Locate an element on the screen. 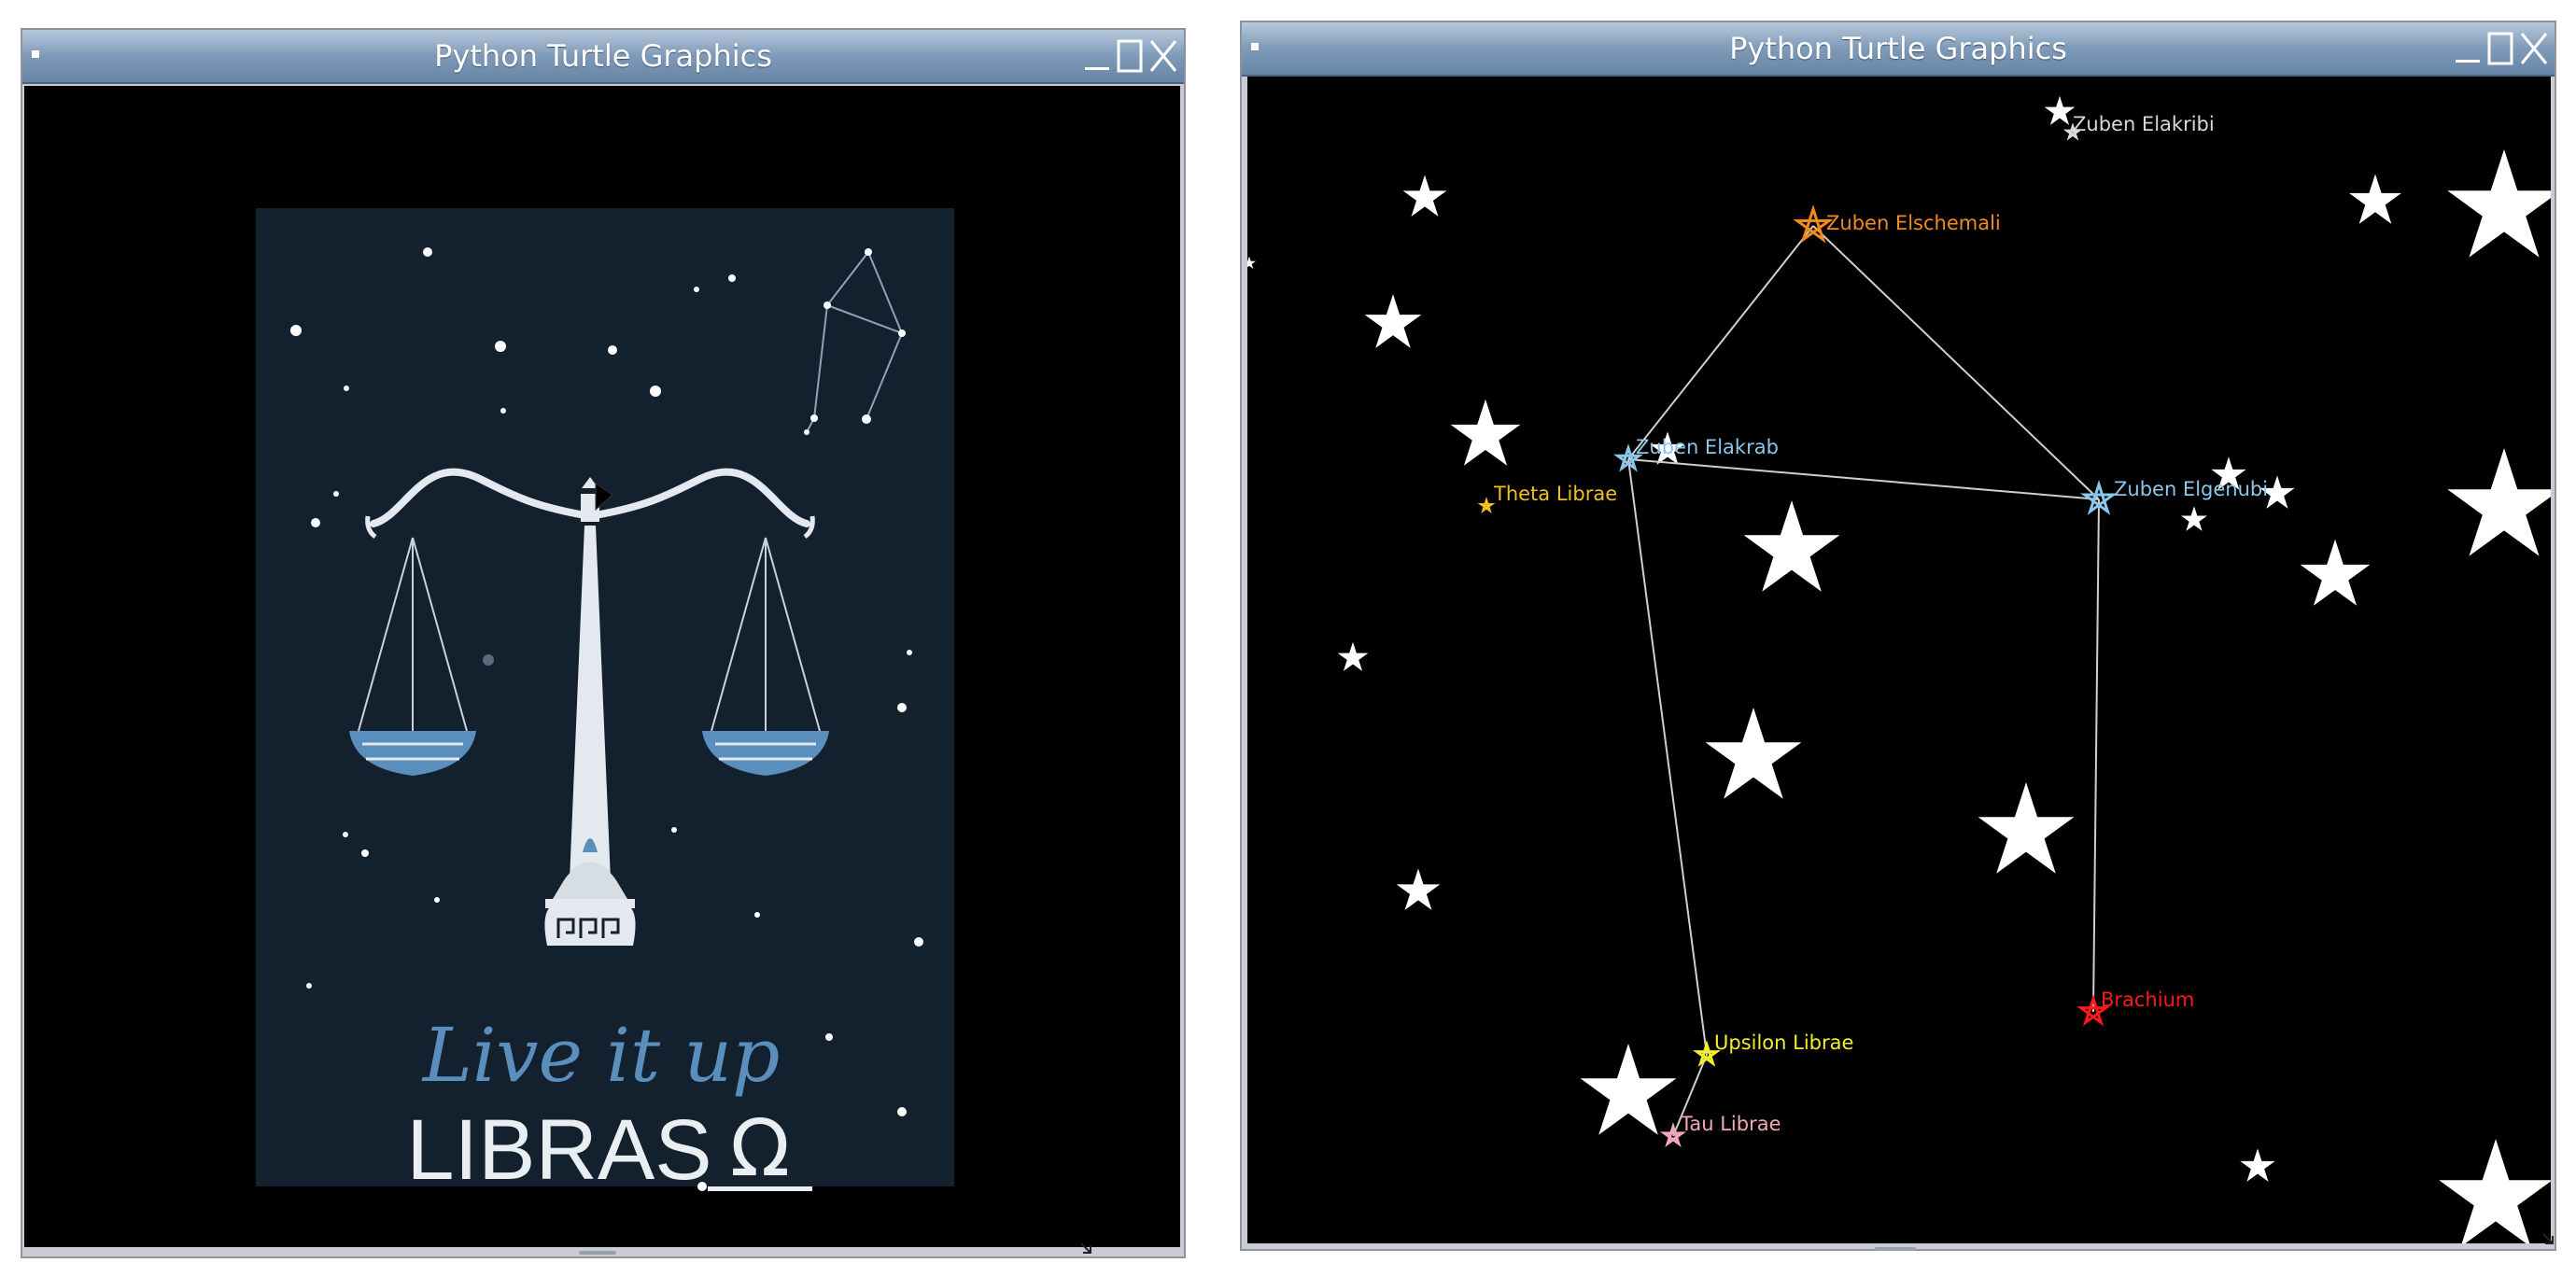  poster-main-text: LIBRAS is located at coordinates (559, 1150).